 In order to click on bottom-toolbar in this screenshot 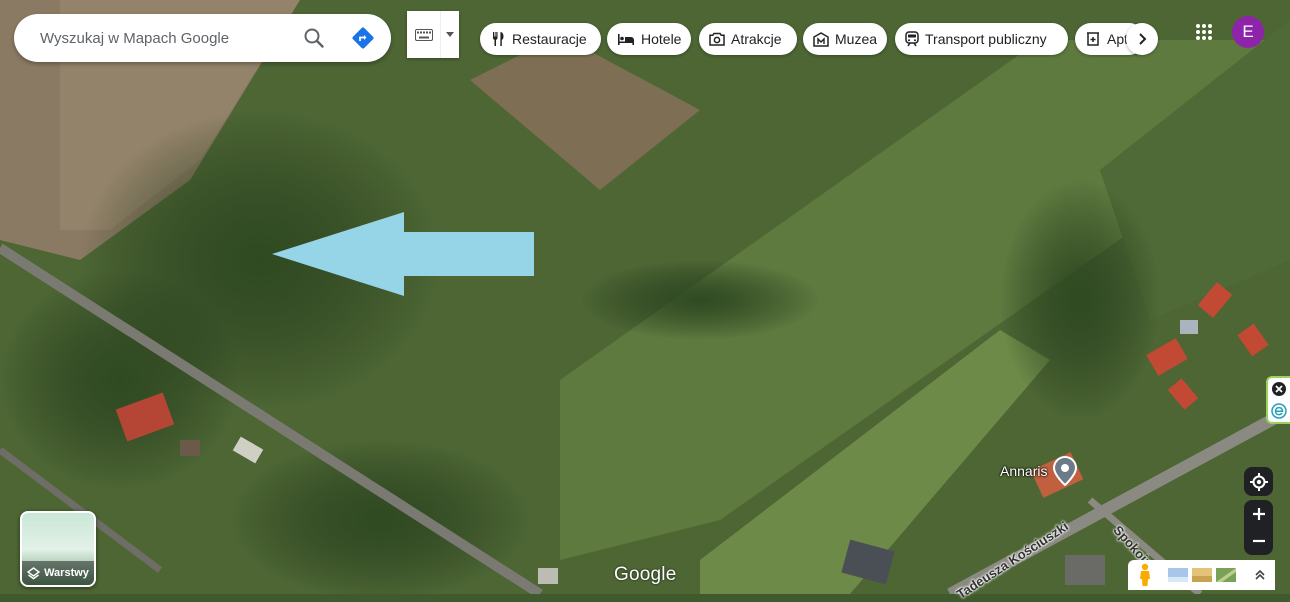, I will do `click(1201, 575)`.